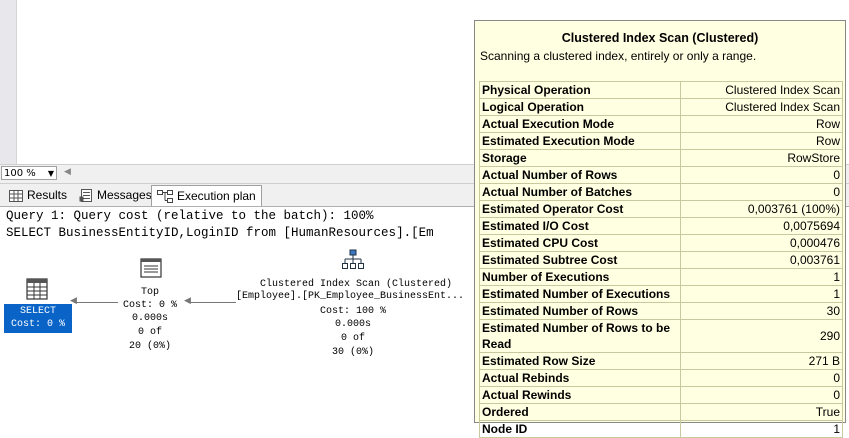  I want to click on property-value: 0,000476, so click(761, 243).